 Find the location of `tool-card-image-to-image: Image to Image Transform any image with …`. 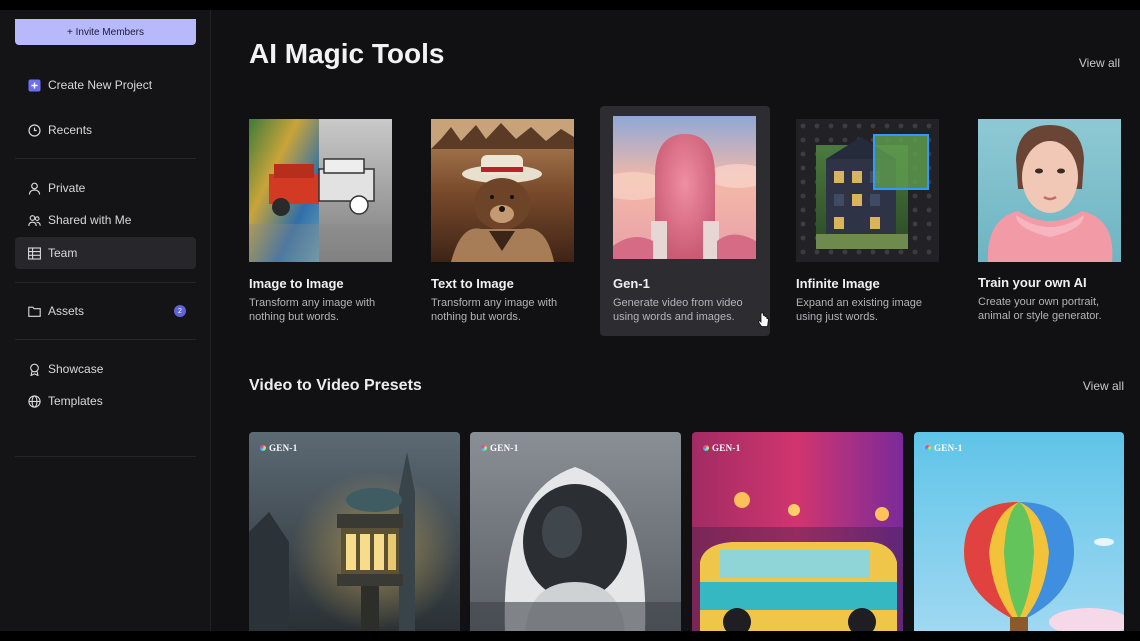

tool-card-image-to-image: Image to Image Transform any image with … is located at coordinates (325, 222).